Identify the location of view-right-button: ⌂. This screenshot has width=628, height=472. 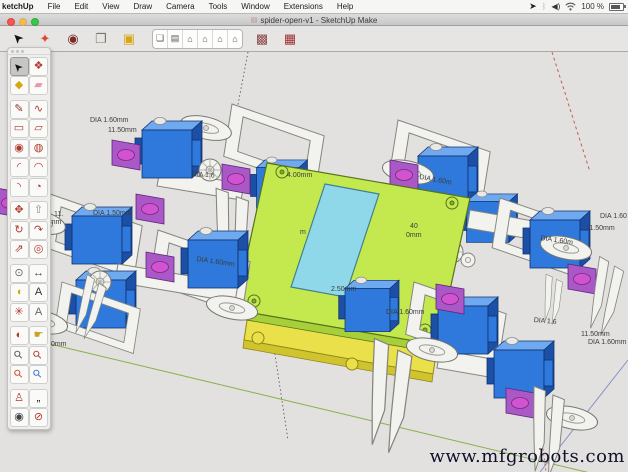
(235, 39).